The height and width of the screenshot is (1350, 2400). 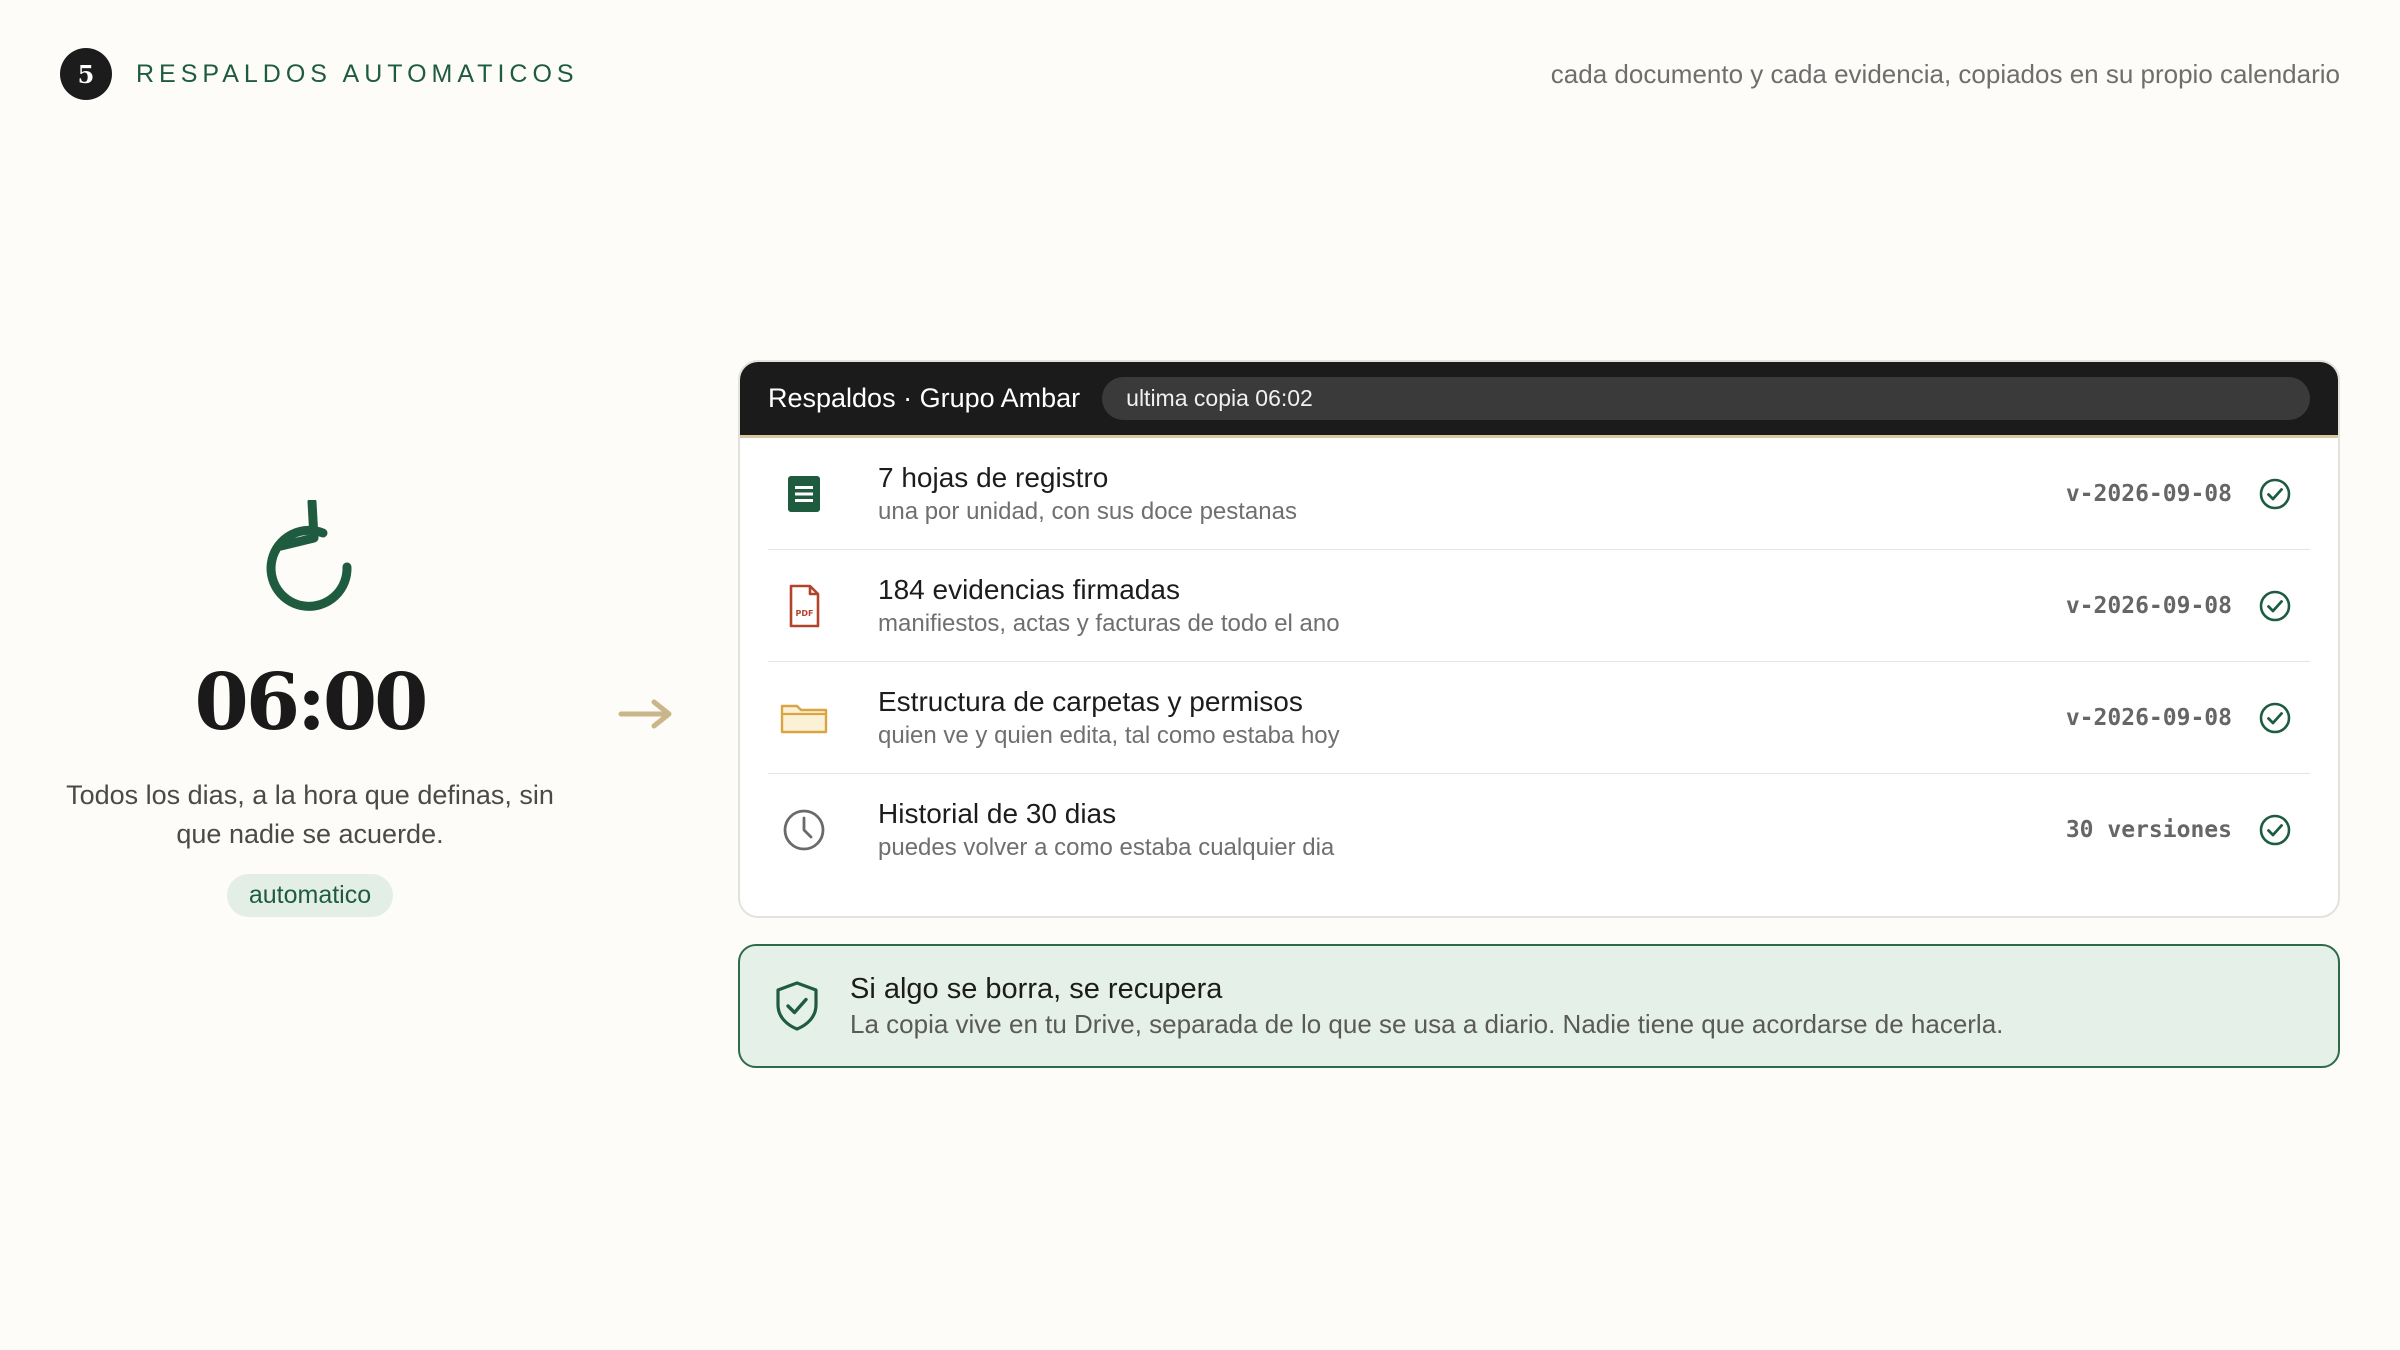 I want to click on schedule-description-line2: que nadie se acuerde., so click(x=310, y=834).